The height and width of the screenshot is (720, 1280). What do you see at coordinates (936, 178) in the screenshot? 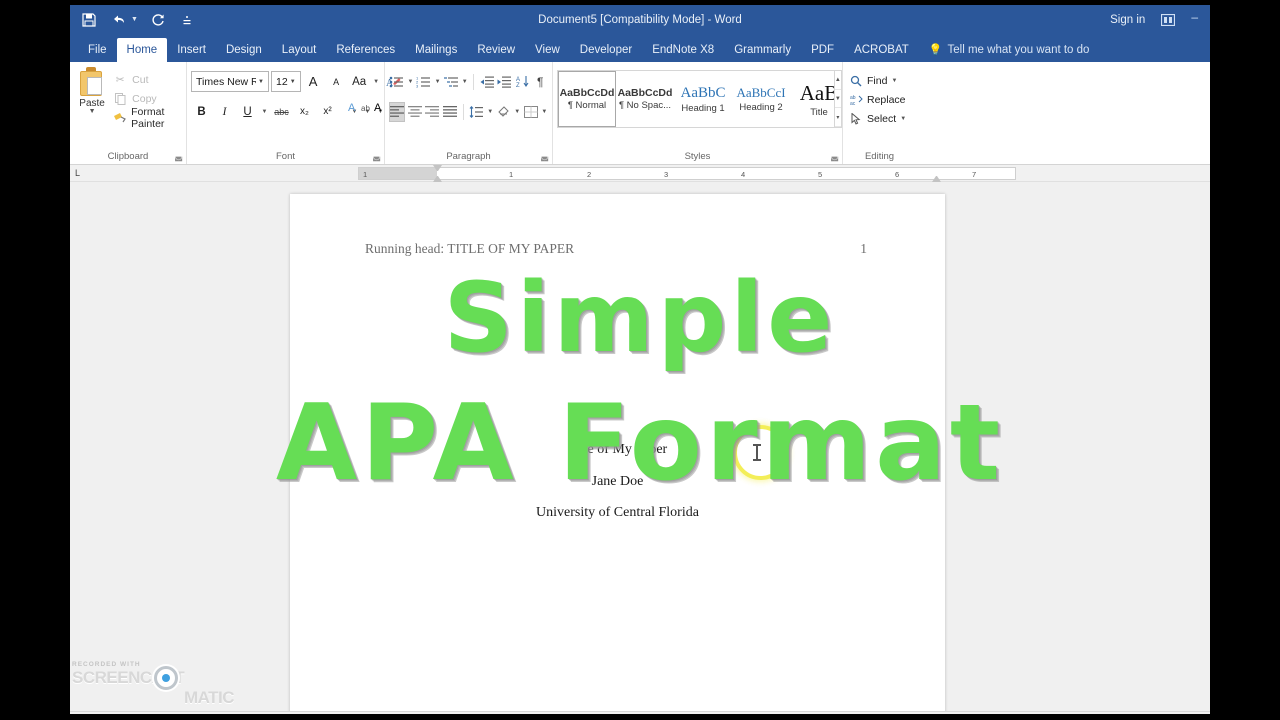
I see `right-indent-marker` at bounding box center [936, 178].